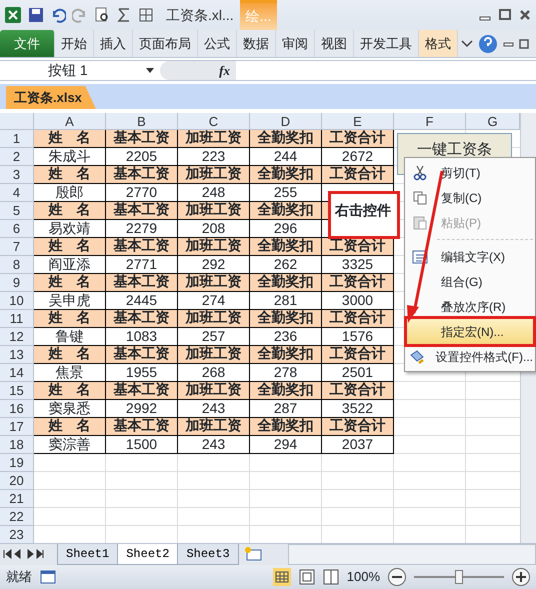 The image size is (536, 589). What do you see at coordinates (286, 445) in the screenshot?
I see `table-cell: 294` at bounding box center [286, 445].